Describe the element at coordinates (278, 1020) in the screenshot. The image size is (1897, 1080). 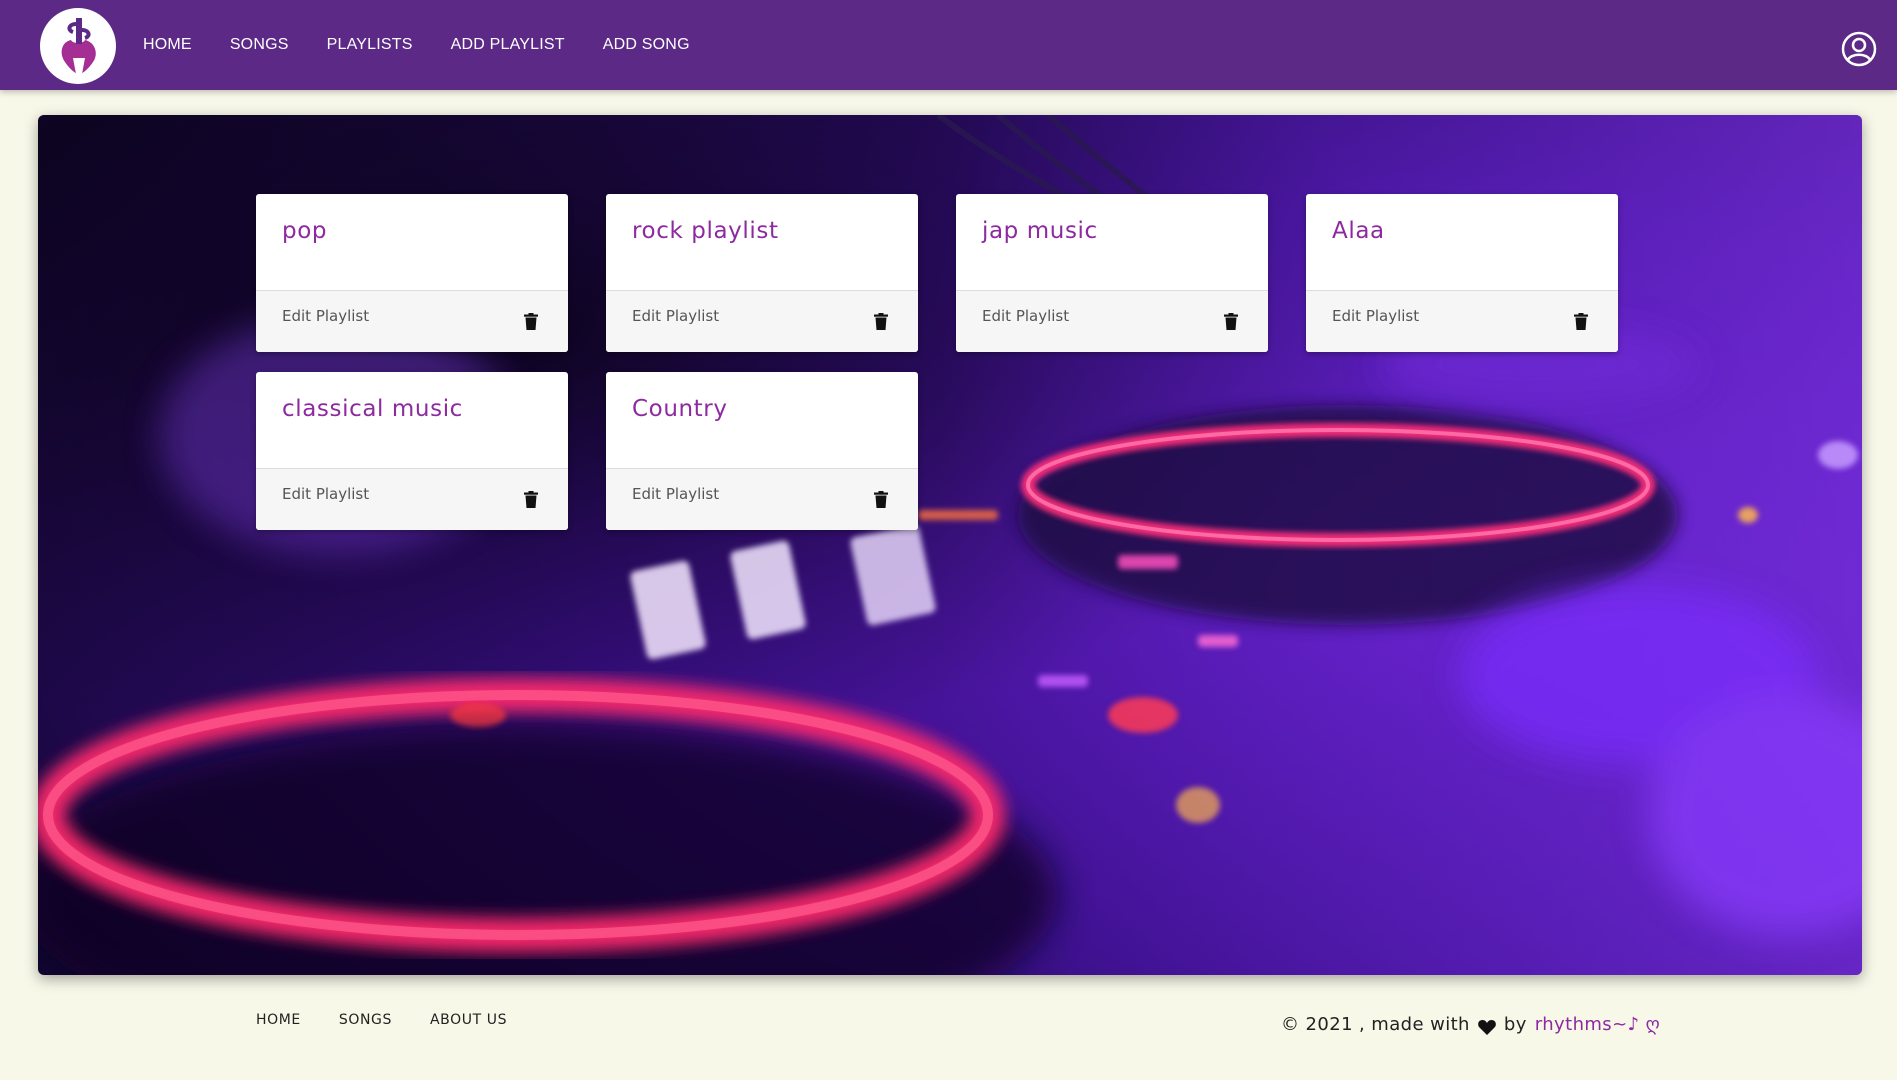
I see `footer-home-link: HOME` at that location.